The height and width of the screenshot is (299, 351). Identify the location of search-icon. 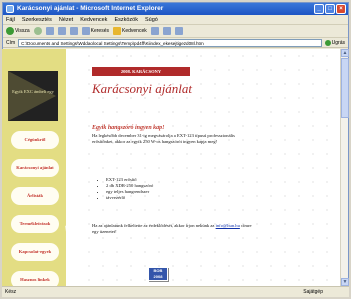
(85, 31).